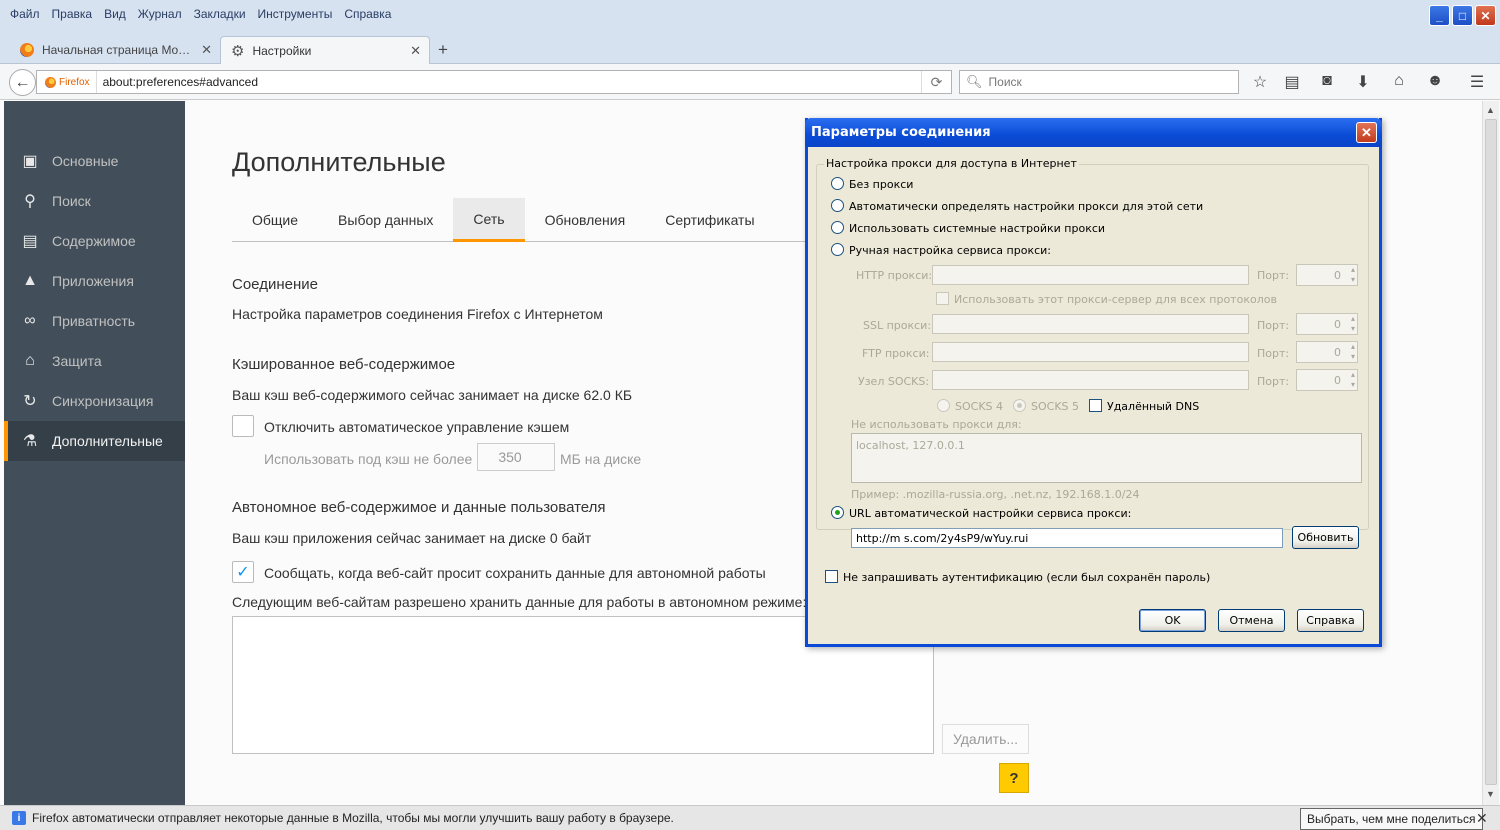 This screenshot has width=1500, height=830. I want to click on cancel-button: Отмена, so click(1251, 620).